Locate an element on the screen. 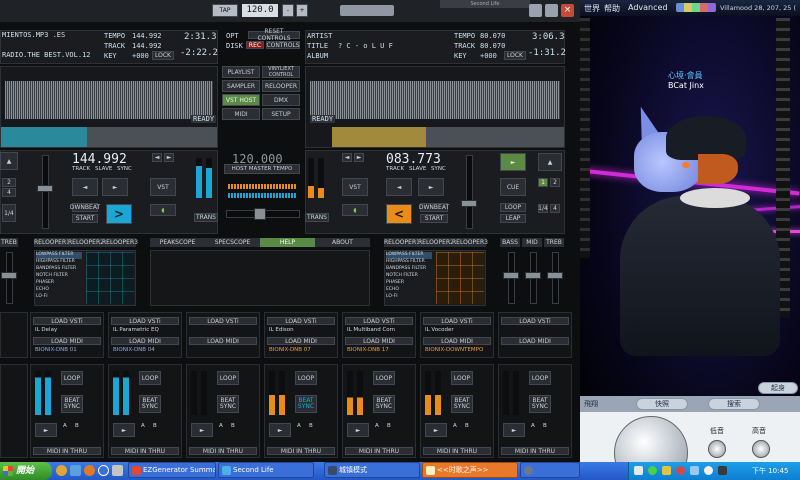  tab-about: ABOUT is located at coordinates (343, 242).